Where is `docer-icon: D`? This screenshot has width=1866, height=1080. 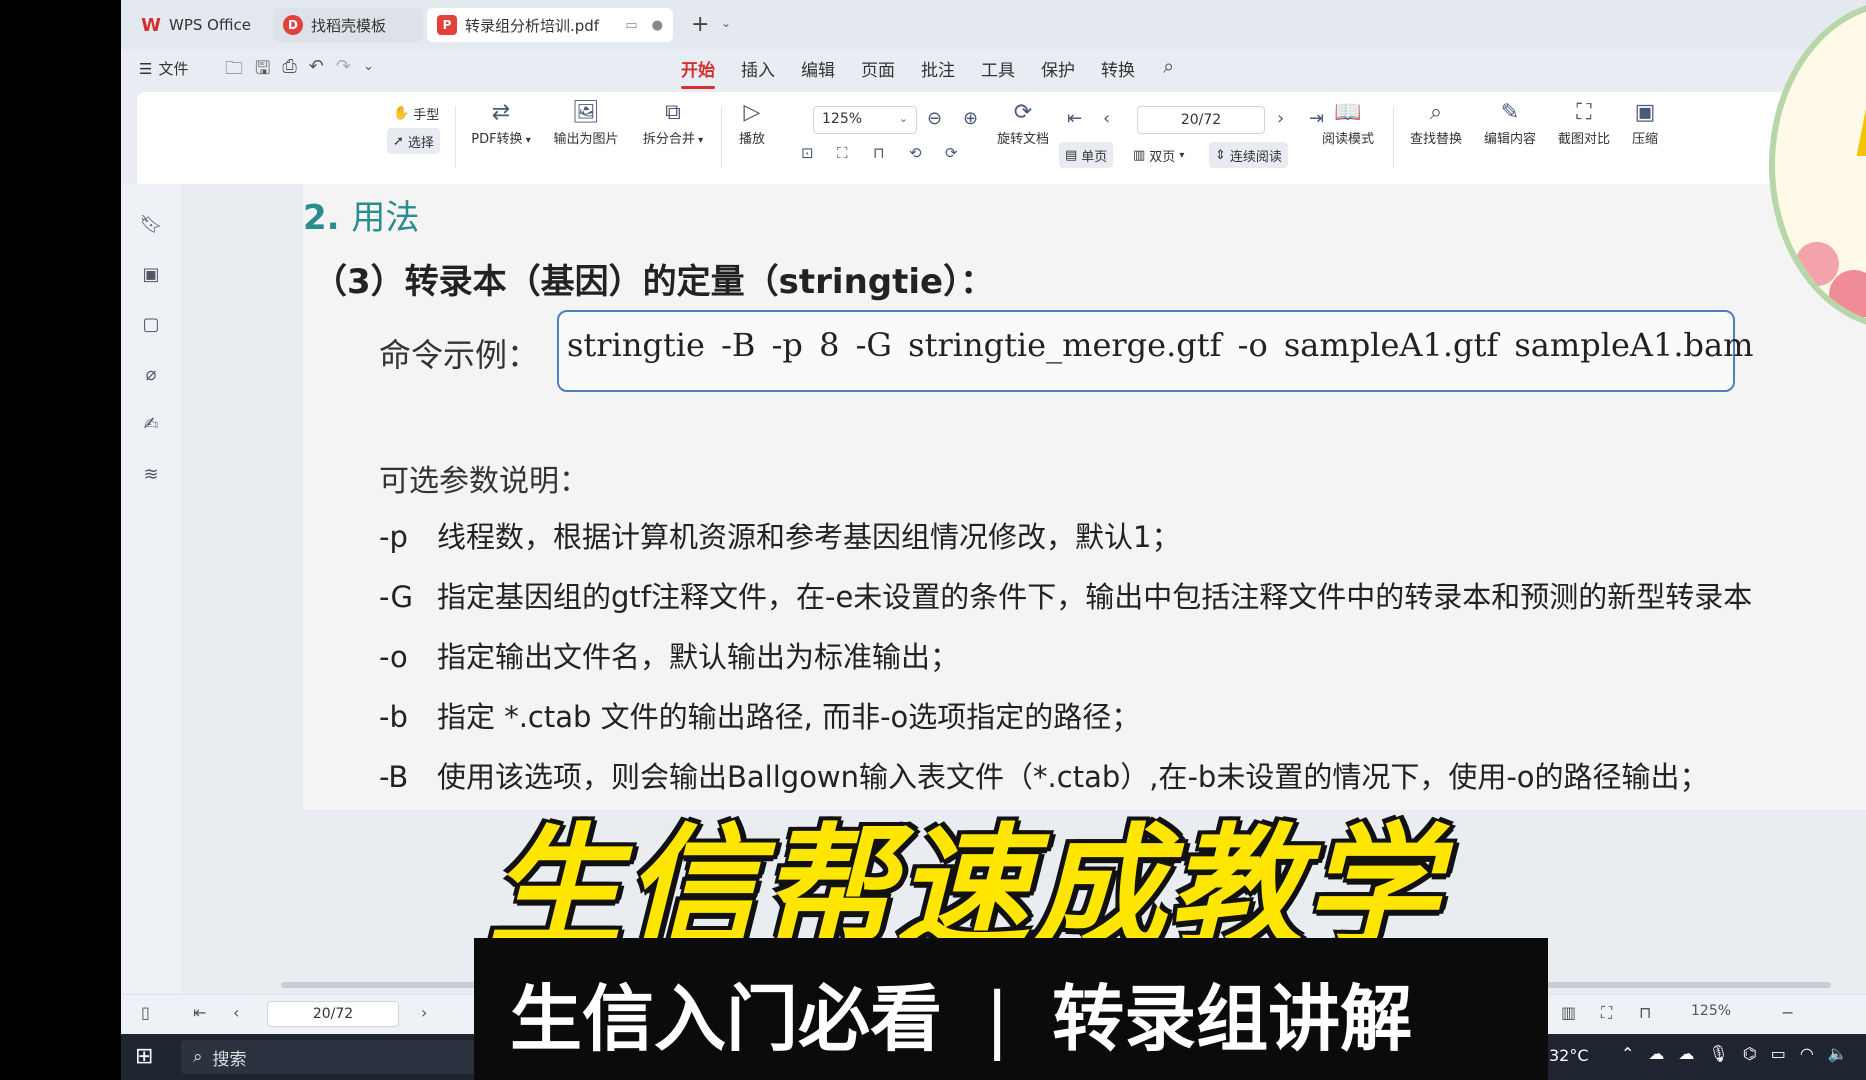
docer-icon: D is located at coordinates (293, 25).